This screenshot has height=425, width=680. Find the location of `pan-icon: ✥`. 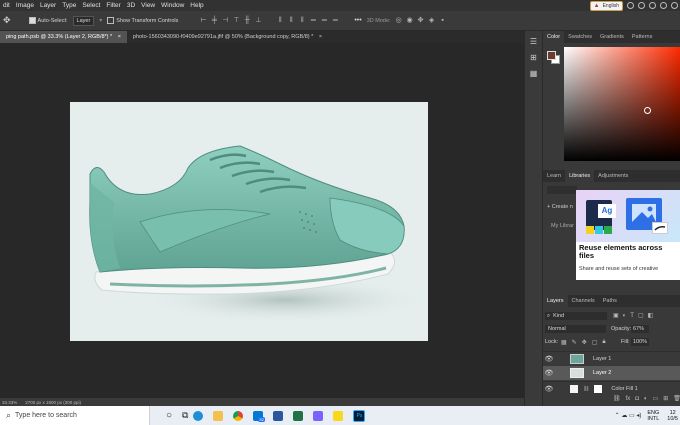

pan-icon: ✥ is located at coordinates (421, 20).